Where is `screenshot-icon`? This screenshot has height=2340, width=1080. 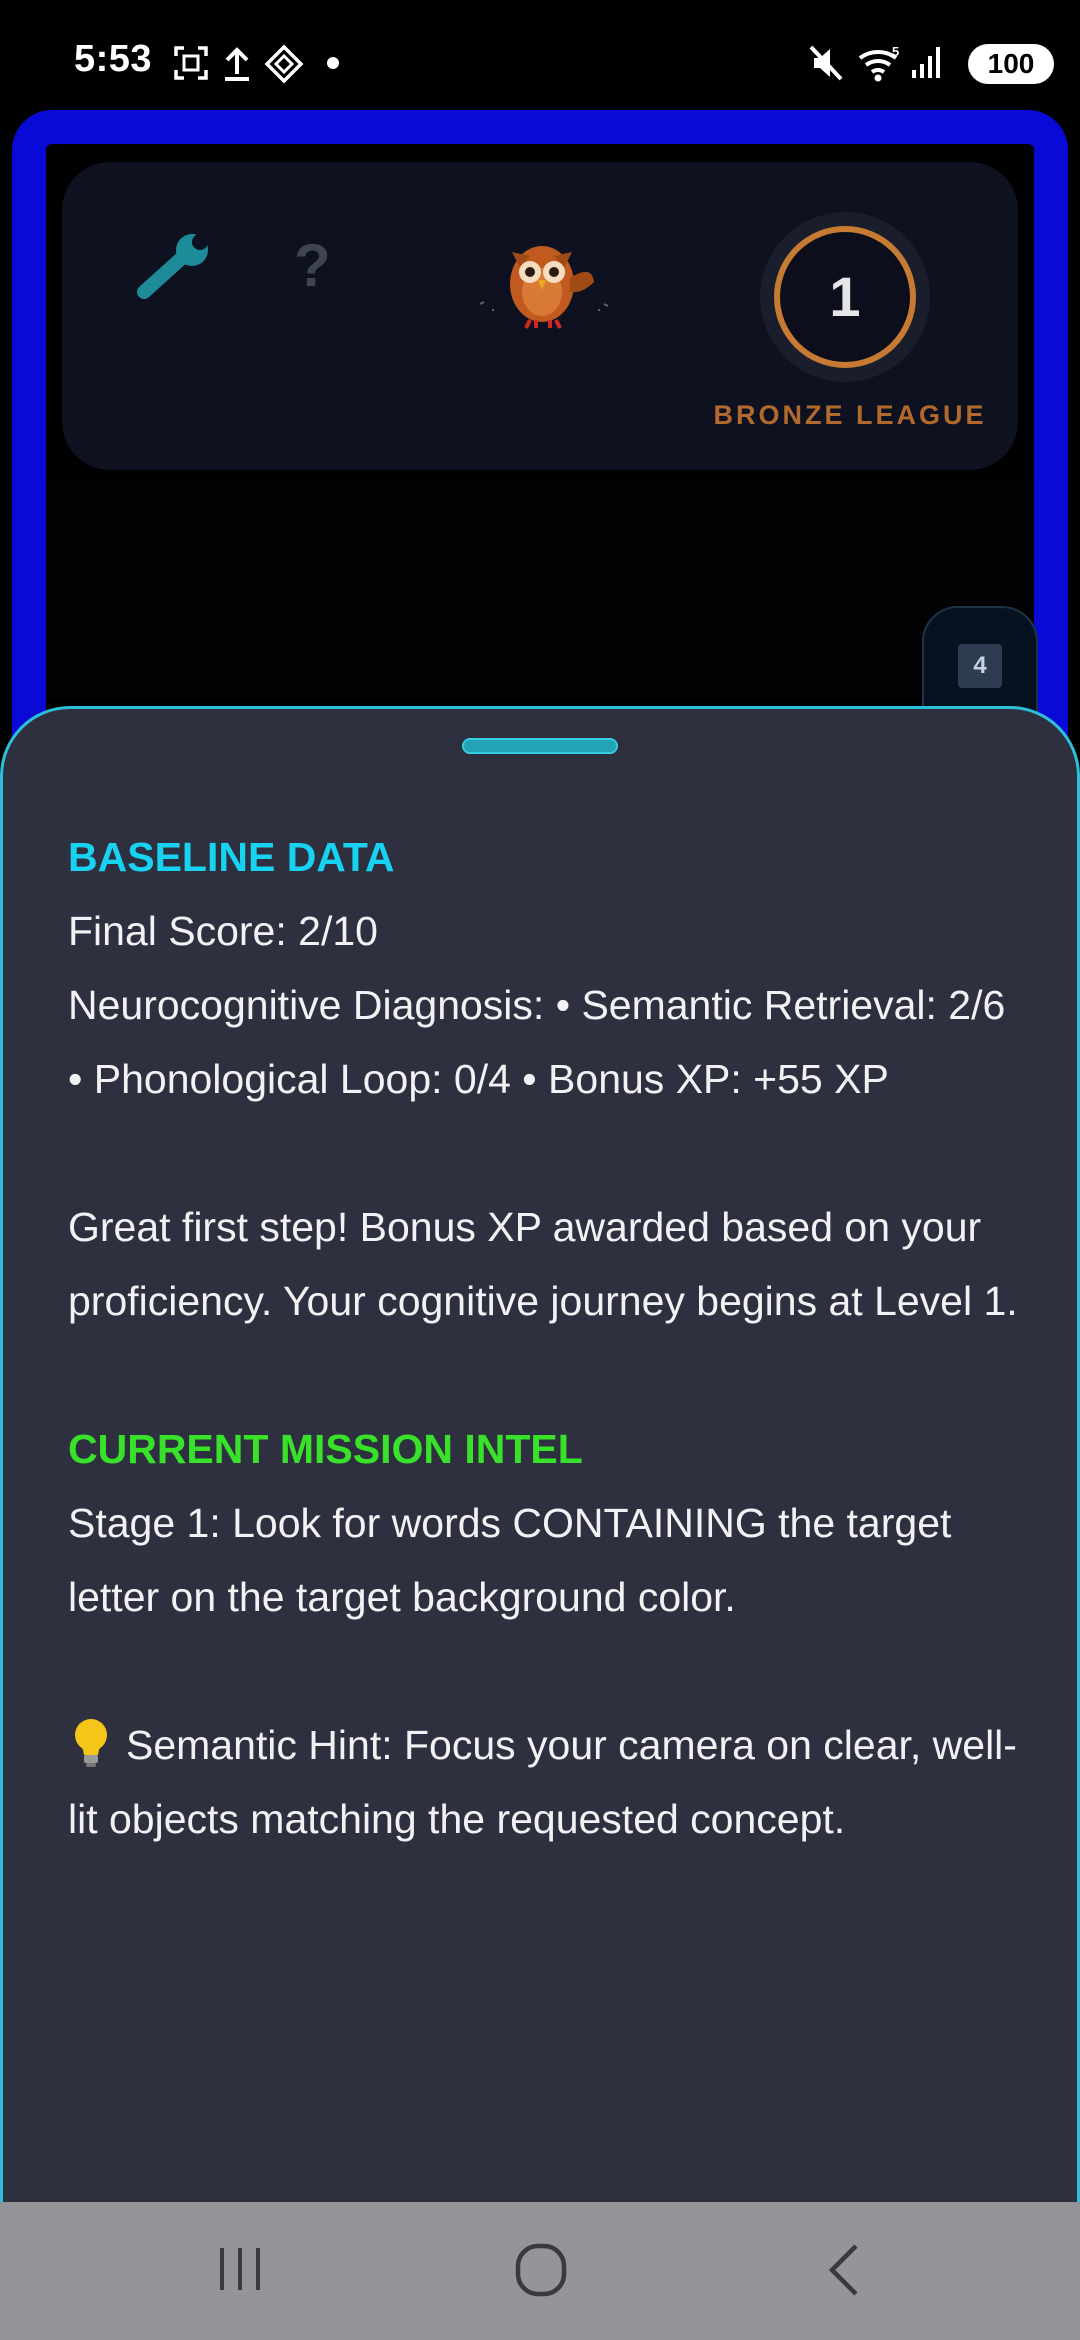 screenshot-icon is located at coordinates (191, 63).